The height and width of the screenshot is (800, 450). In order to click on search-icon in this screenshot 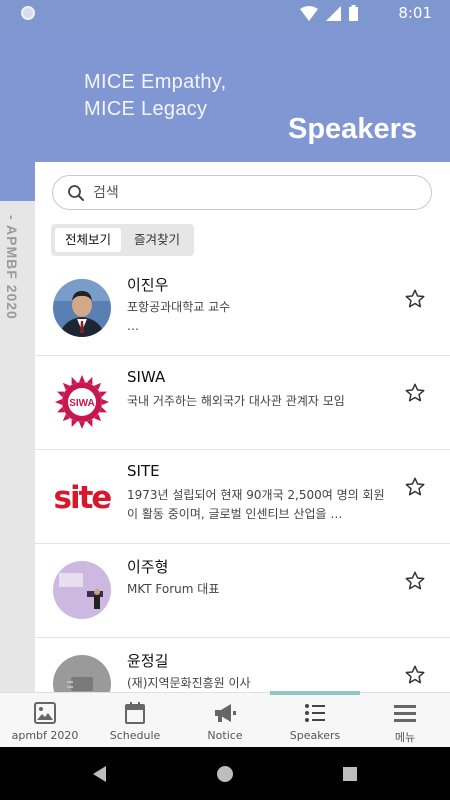, I will do `click(76, 192)`.